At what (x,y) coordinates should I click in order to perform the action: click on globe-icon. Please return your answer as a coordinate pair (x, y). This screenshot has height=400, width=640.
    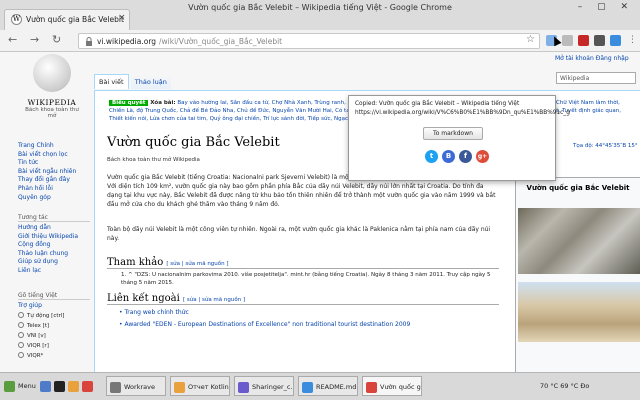
    Looking at the image, I should click on (52, 73).